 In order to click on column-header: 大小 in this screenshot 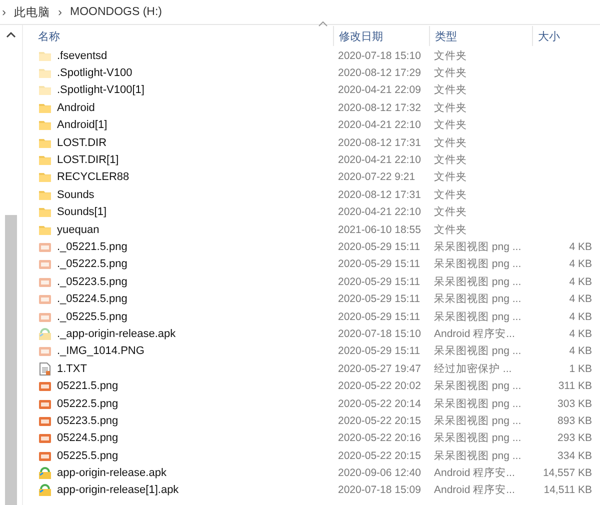, I will do `click(562, 36)`.